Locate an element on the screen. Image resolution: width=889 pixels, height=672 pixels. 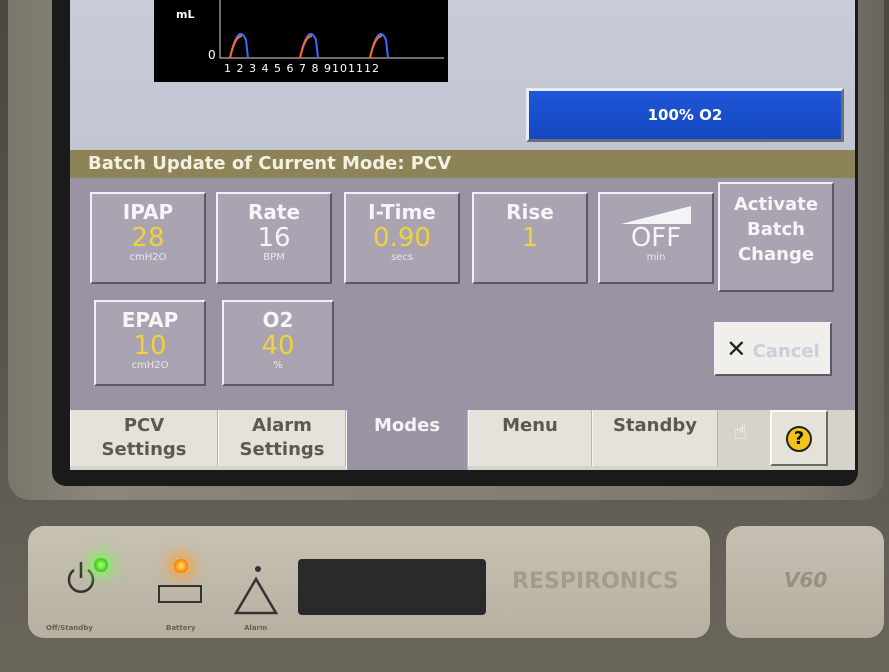
ramp-button: OFF min is located at coordinates (656, 238).